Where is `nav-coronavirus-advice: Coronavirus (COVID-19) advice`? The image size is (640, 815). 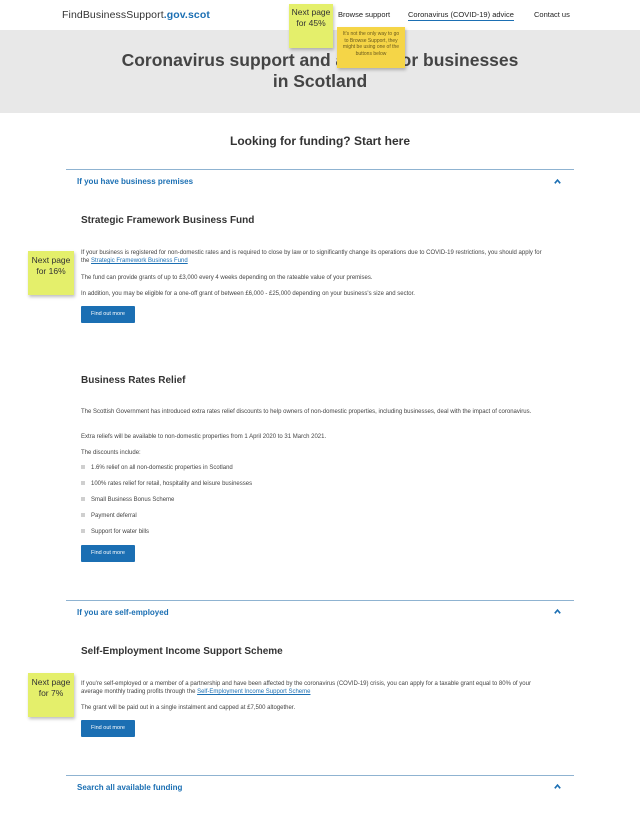
nav-coronavirus-advice: Coronavirus (COVID-19) advice is located at coordinates (461, 15).